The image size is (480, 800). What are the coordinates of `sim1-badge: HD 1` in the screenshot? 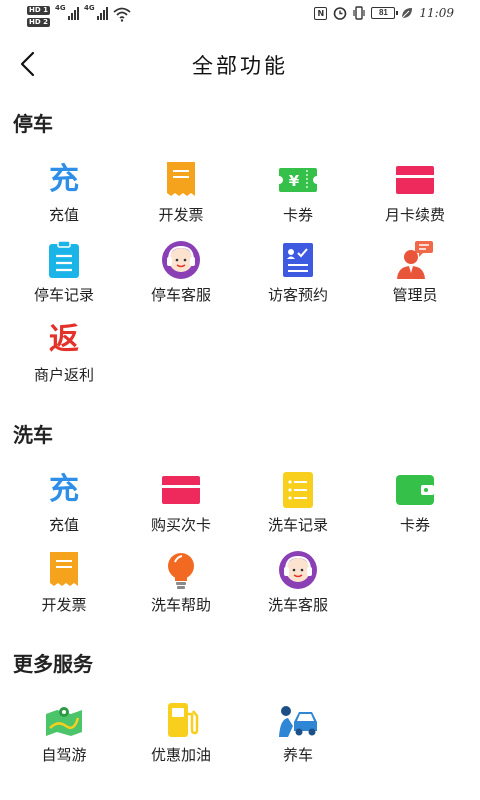 It's located at (38, 10).